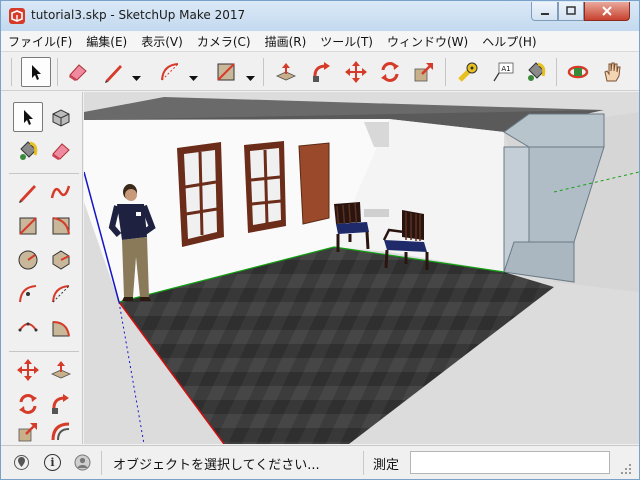  I want to click on polygon-button, so click(61, 260).